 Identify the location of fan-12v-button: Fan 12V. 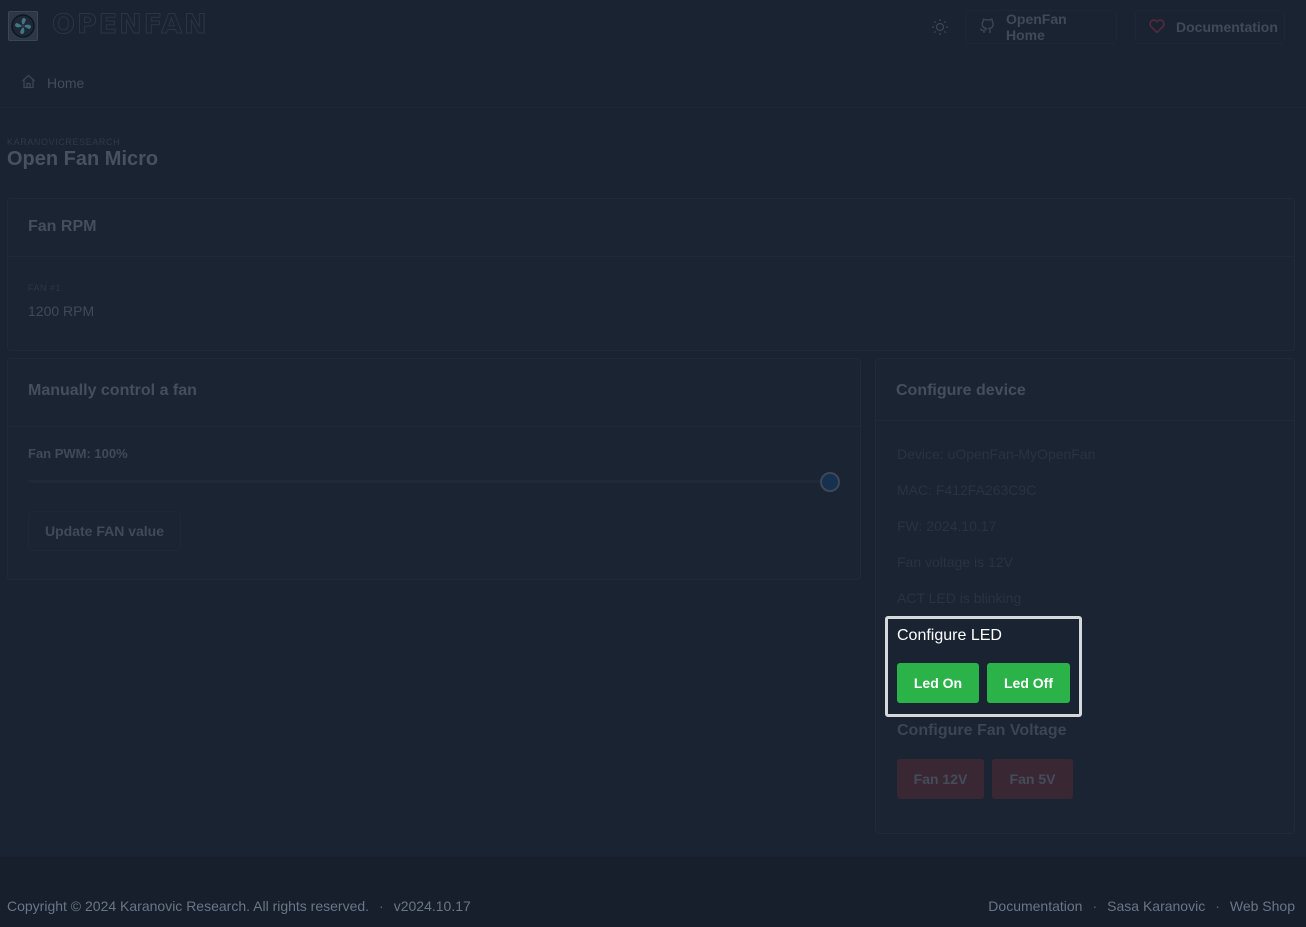
(940, 779).